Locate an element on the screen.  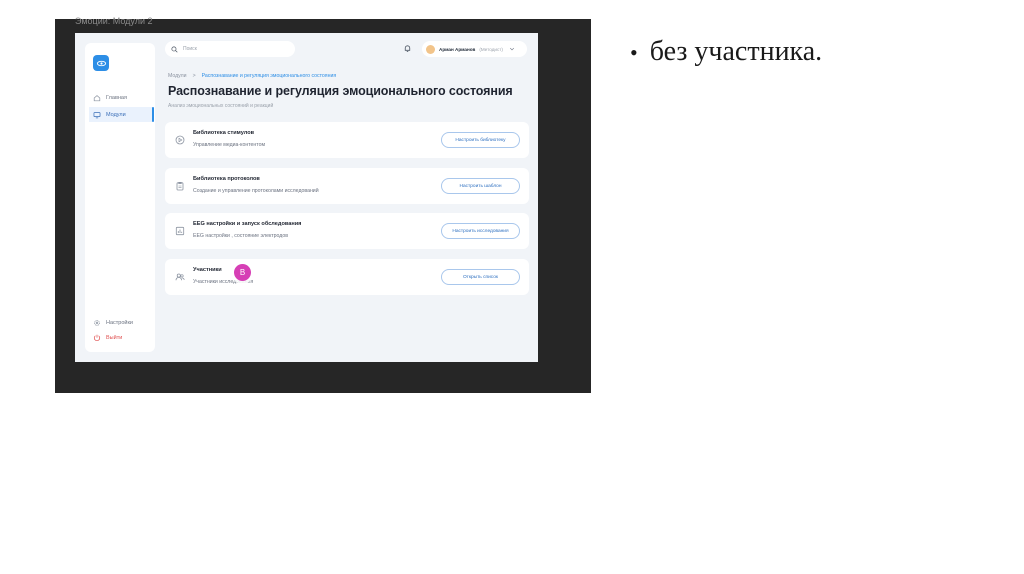
play-icon is located at coordinates (180, 140).